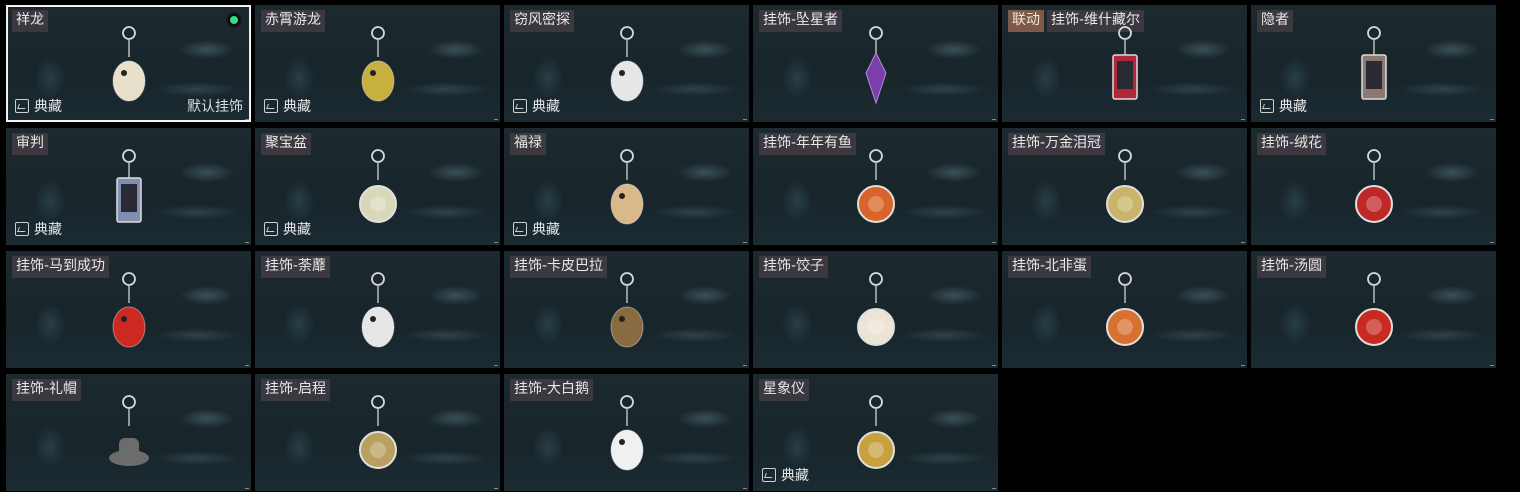 This screenshot has width=1520, height=492. I want to click on charm-card: 挂饰-卡皮巴拉, so click(626, 309).